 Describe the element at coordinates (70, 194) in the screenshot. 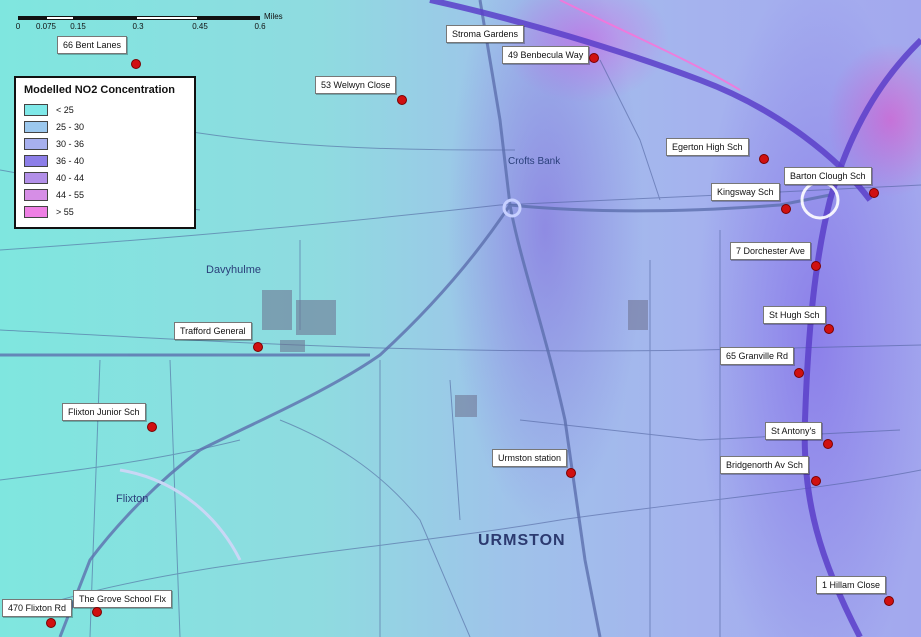

I see `legend-label: 44 - 55` at that location.